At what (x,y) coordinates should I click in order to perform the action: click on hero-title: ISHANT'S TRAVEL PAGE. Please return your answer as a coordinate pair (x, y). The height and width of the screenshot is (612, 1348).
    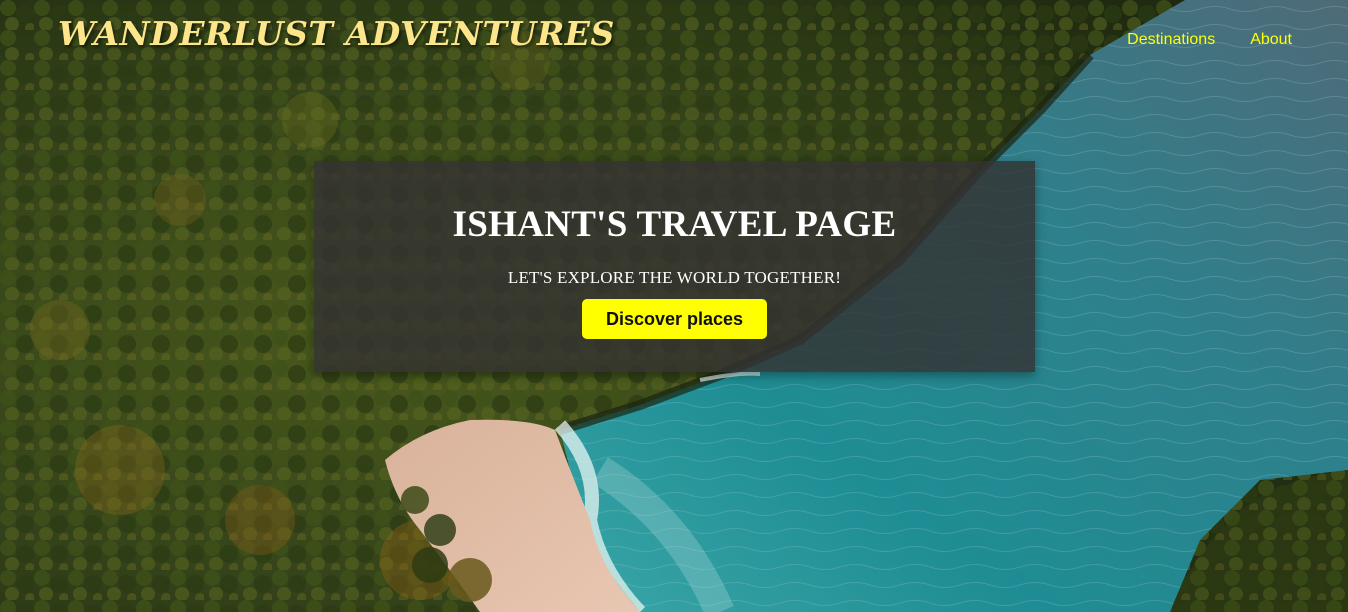
    Looking at the image, I should click on (674, 224).